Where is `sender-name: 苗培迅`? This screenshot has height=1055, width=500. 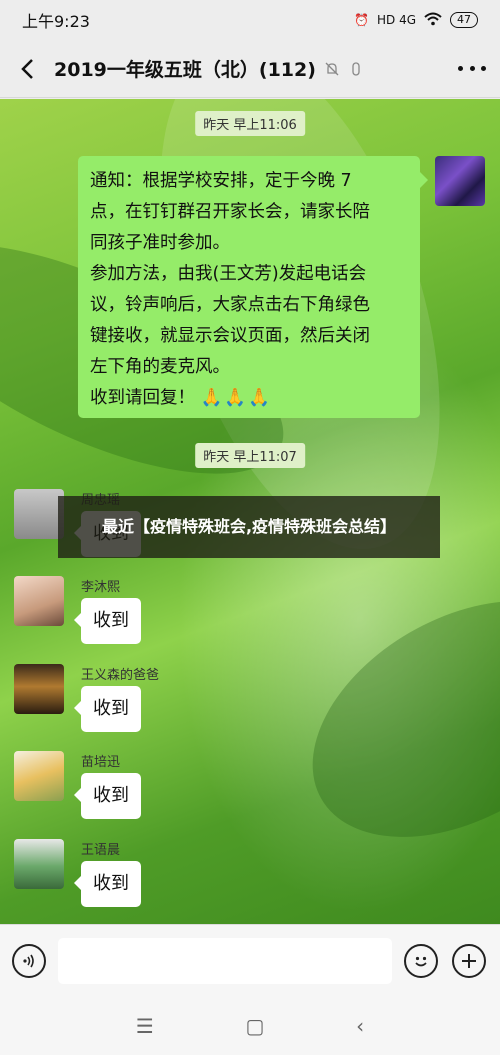 sender-name: 苗培迅 is located at coordinates (101, 762).